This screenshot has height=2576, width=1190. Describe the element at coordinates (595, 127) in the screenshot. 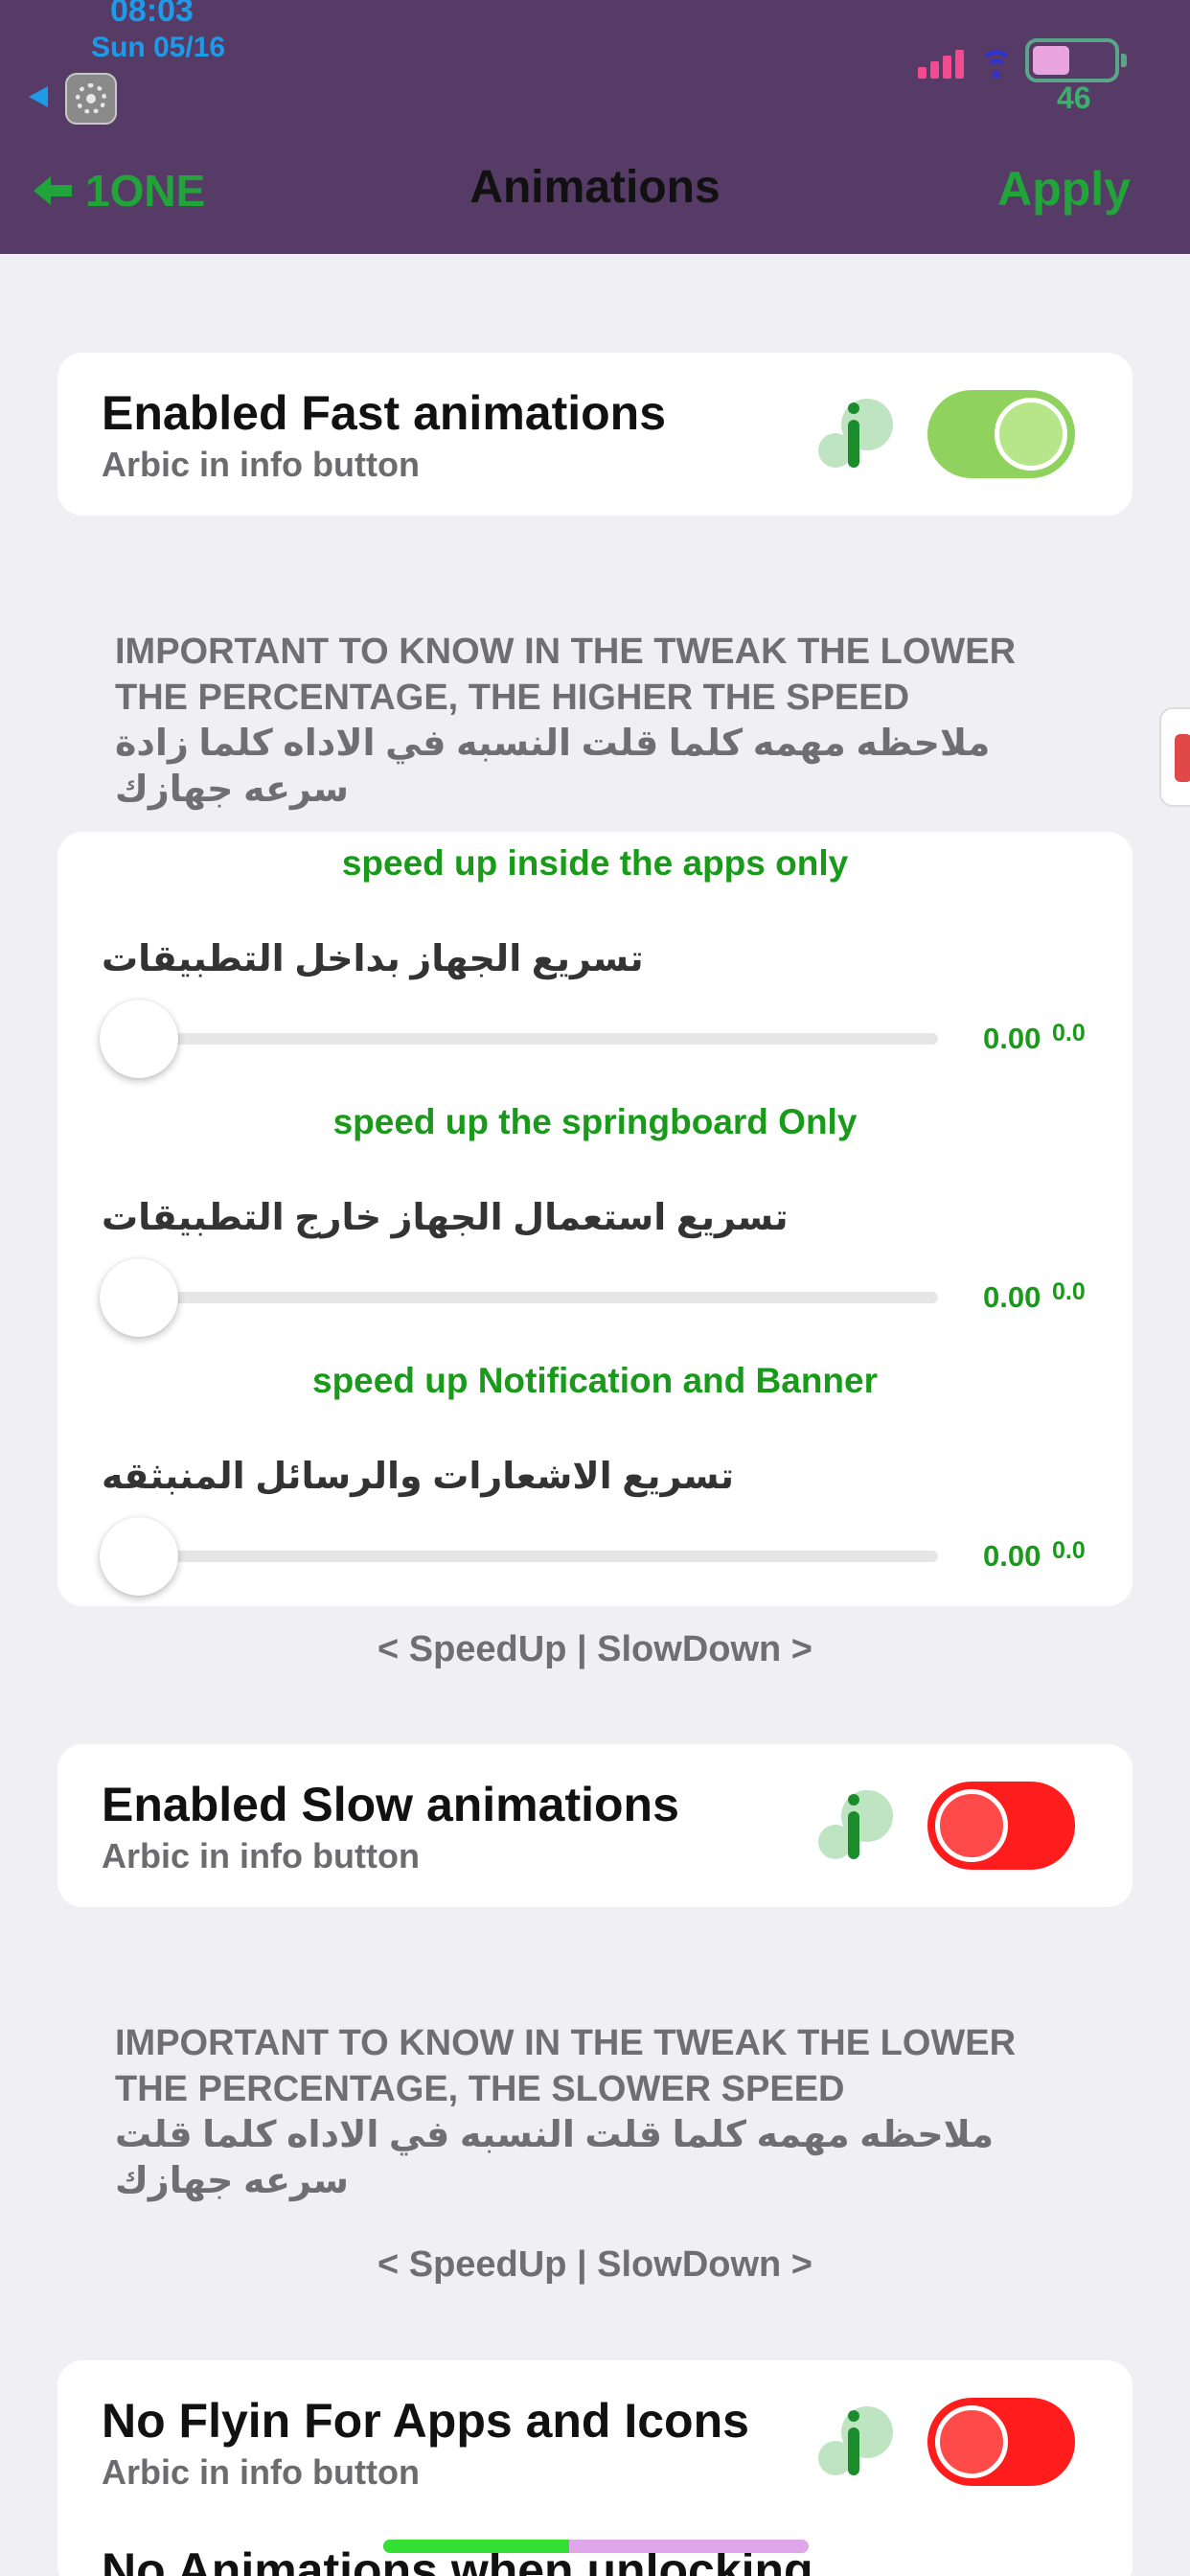

I see `status-bar: 08:03 Sun 05/16 46 1ONE Animations Apply` at that location.